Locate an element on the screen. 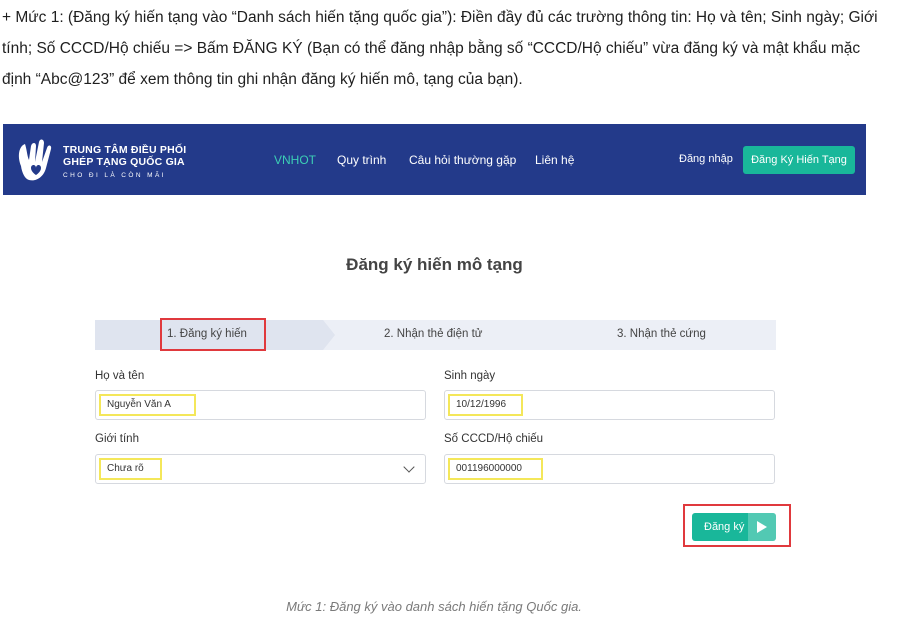 Image resolution: width=898 pixels, height=631 pixels. brand-tagline: CHO ĐI LÀ CÒN MÃI is located at coordinates (114, 175).